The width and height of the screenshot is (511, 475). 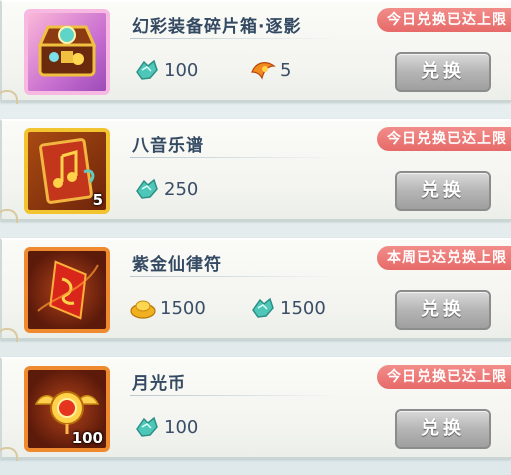 What do you see at coordinates (67, 409) in the screenshot?
I see `item-icon-moonlight-coin: 100` at bounding box center [67, 409].